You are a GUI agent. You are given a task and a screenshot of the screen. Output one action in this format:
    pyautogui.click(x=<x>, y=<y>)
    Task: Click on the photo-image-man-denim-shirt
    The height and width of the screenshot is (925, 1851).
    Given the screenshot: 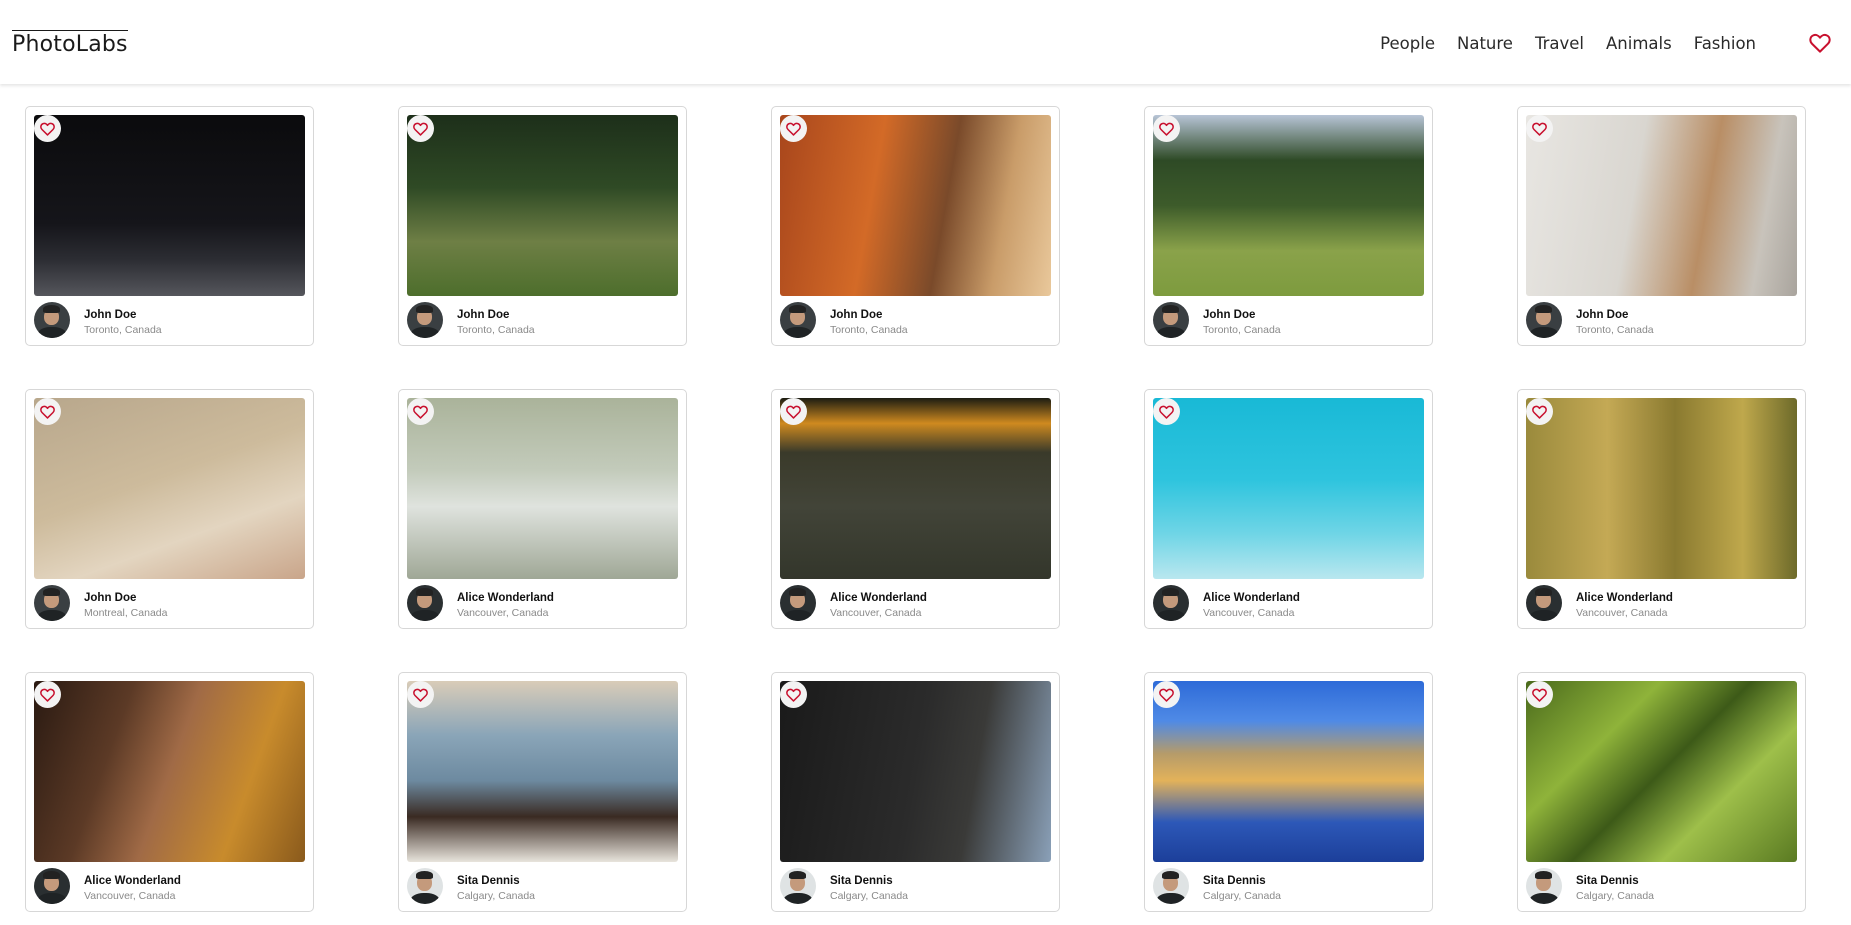 What is the action you would take?
    pyautogui.click(x=542, y=771)
    